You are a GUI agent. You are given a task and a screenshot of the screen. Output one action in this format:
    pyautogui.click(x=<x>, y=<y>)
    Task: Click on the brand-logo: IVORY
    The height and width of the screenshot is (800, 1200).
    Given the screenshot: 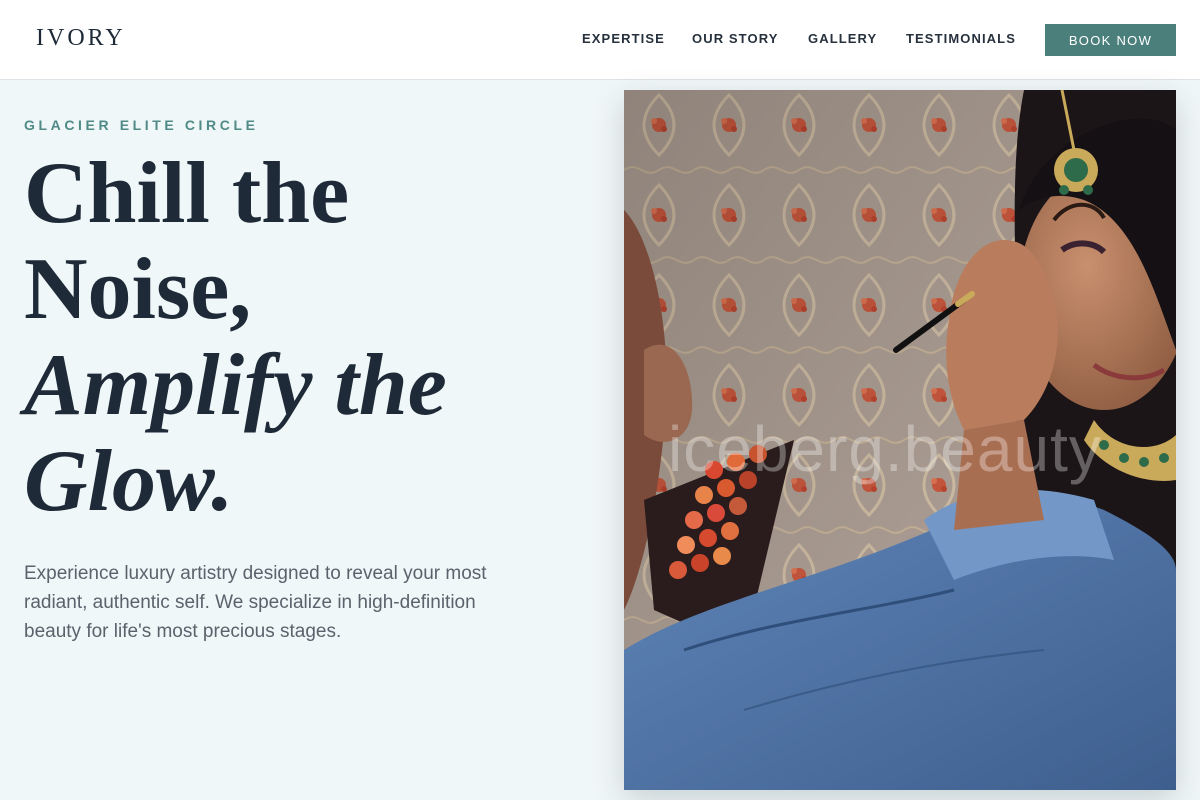 What is the action you would take?
    pyautogui.click(x=81, y=38)
    